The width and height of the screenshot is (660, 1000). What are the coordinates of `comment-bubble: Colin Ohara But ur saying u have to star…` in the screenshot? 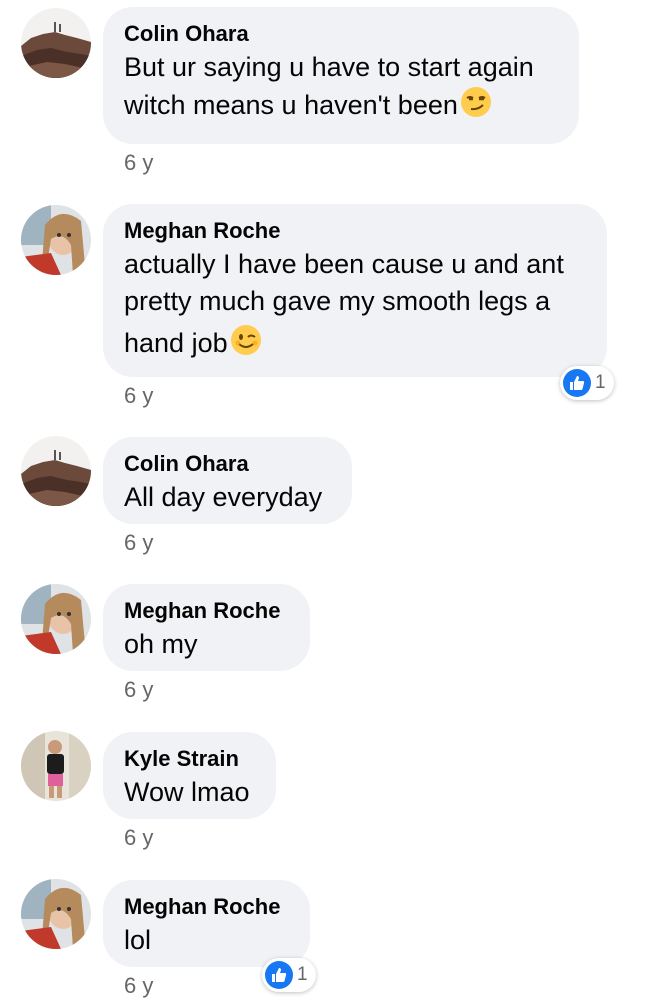 It's located at (341, 75).